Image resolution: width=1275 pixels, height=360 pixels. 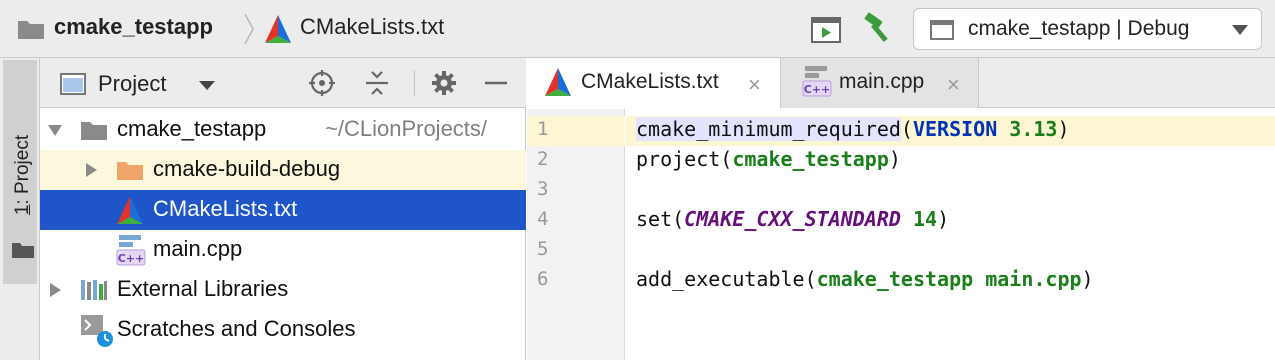 What do you see at coordinates (942, 30) in the screenshot?
I see `configuration-icon` at bounding box center [942, 30].